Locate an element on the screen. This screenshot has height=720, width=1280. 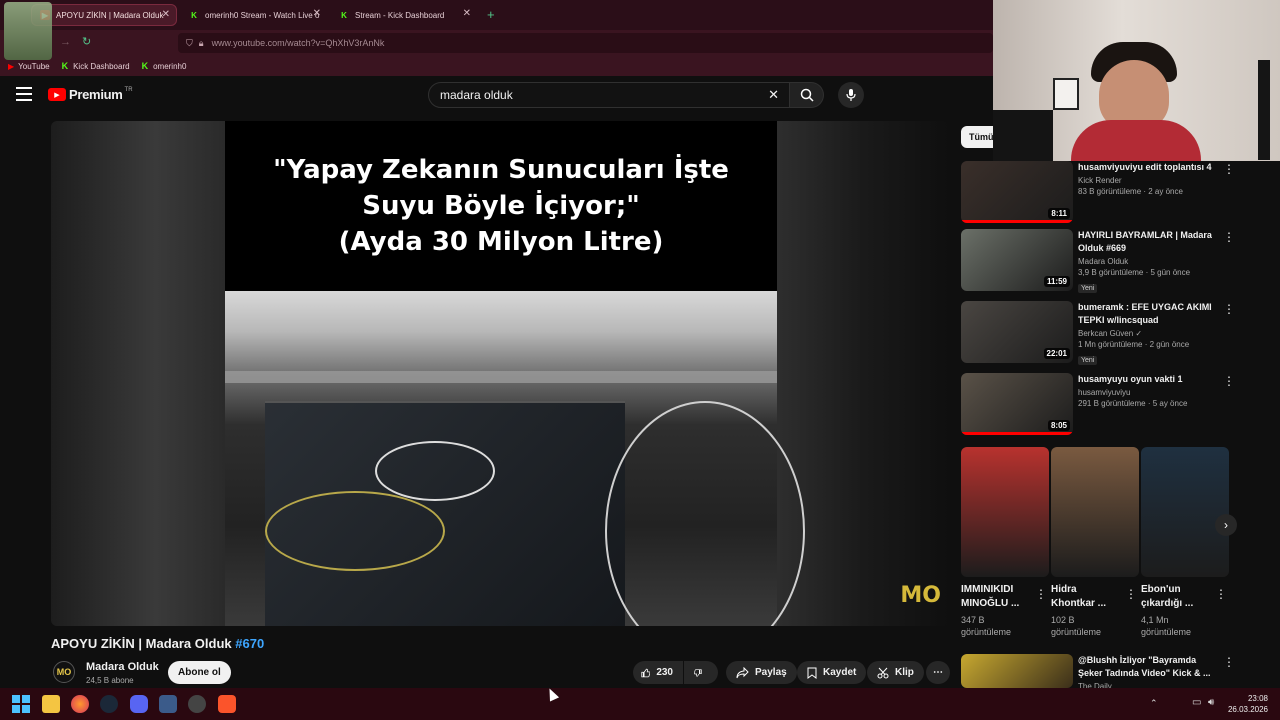
chevron-up-icon: ⌃ is located at coordinates (1154, 703).